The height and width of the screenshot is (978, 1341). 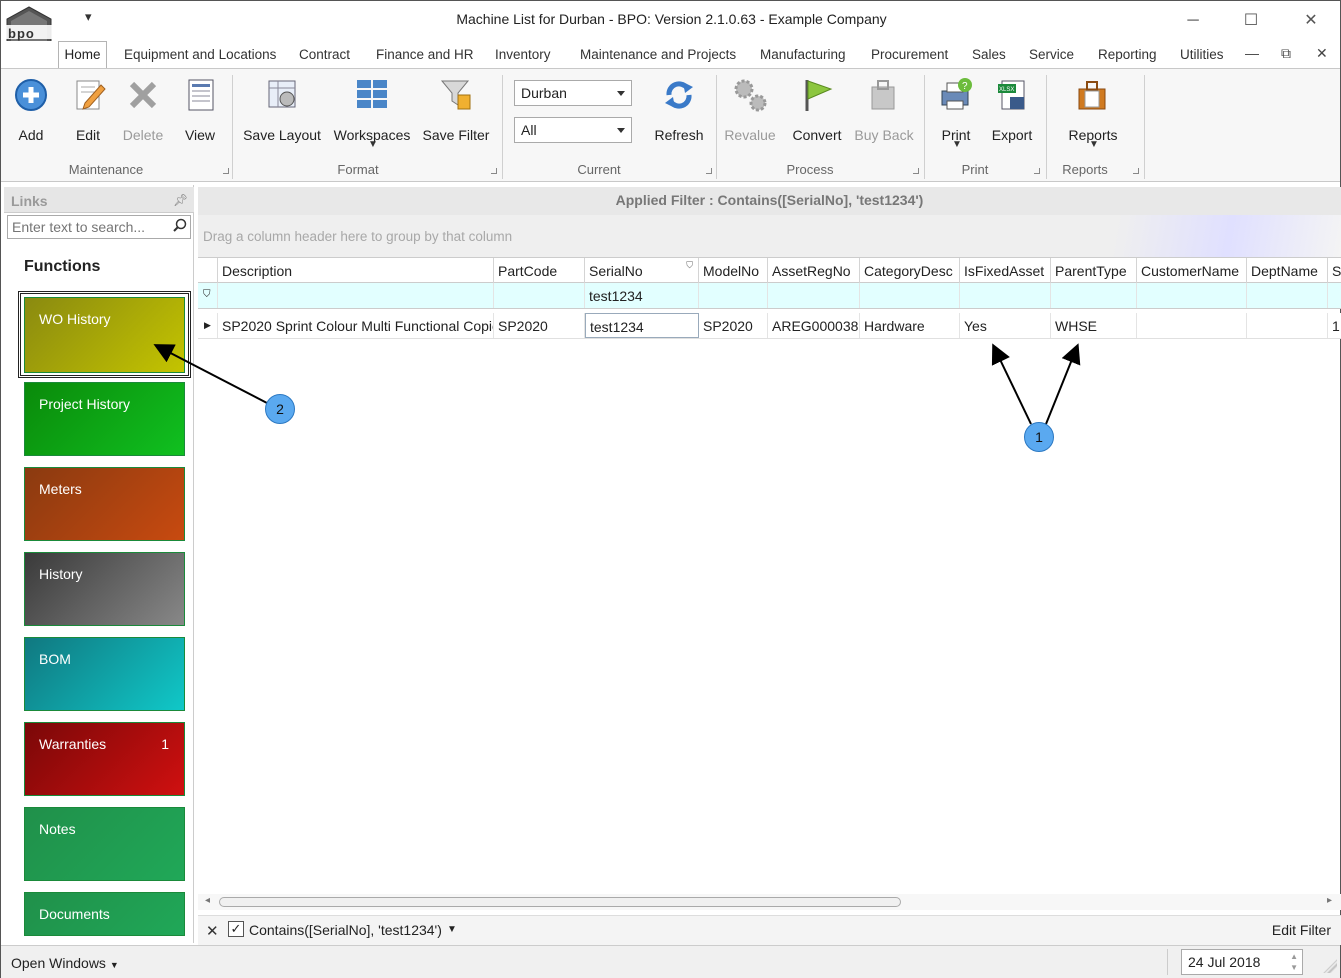 What do you see at coordinates (1011, 384) in the screenshot?
I see `callout-1-arrow-left` at bounding box center [1011, 384].